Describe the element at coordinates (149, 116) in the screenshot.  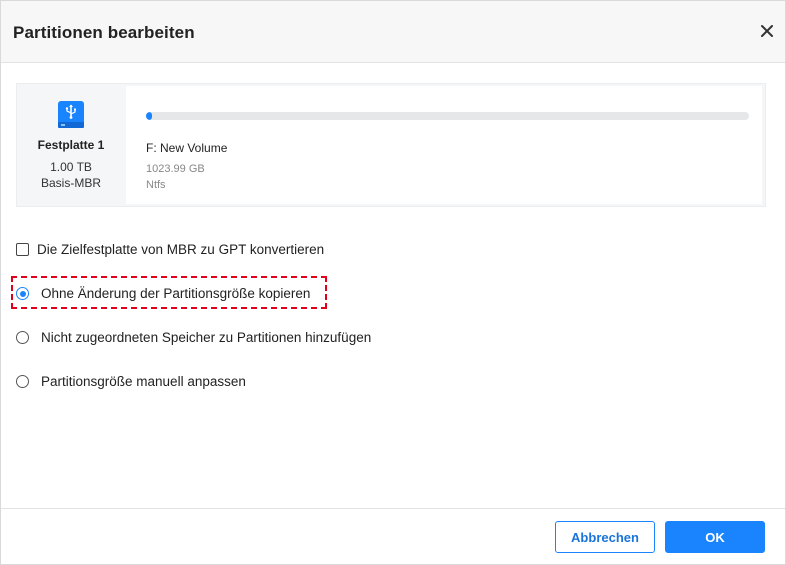
I see `partition-usage-fill` at that location.